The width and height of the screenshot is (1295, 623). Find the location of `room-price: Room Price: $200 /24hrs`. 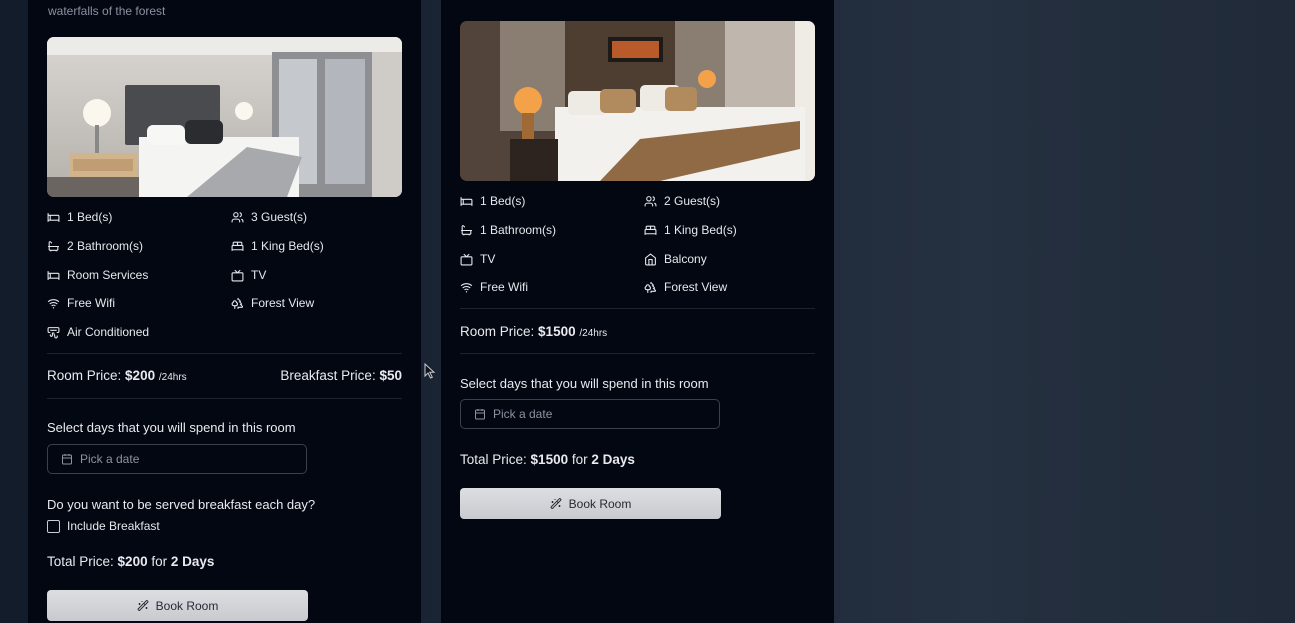

room-price: Room Price: $200 /24hrs is located at coordinates (117, 375).